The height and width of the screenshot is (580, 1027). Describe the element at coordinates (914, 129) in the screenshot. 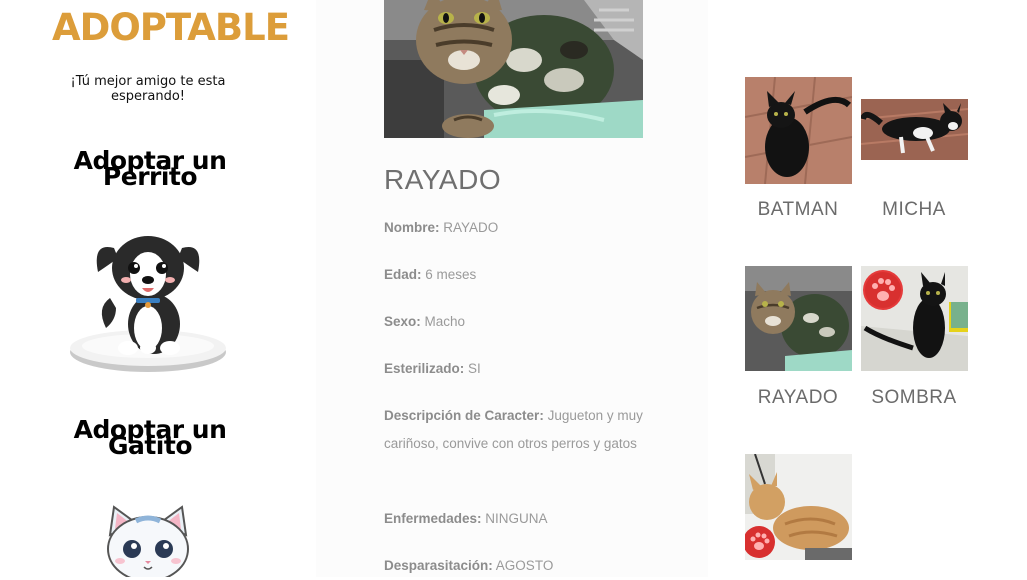

I see `pet-thumb-micha` at that location.